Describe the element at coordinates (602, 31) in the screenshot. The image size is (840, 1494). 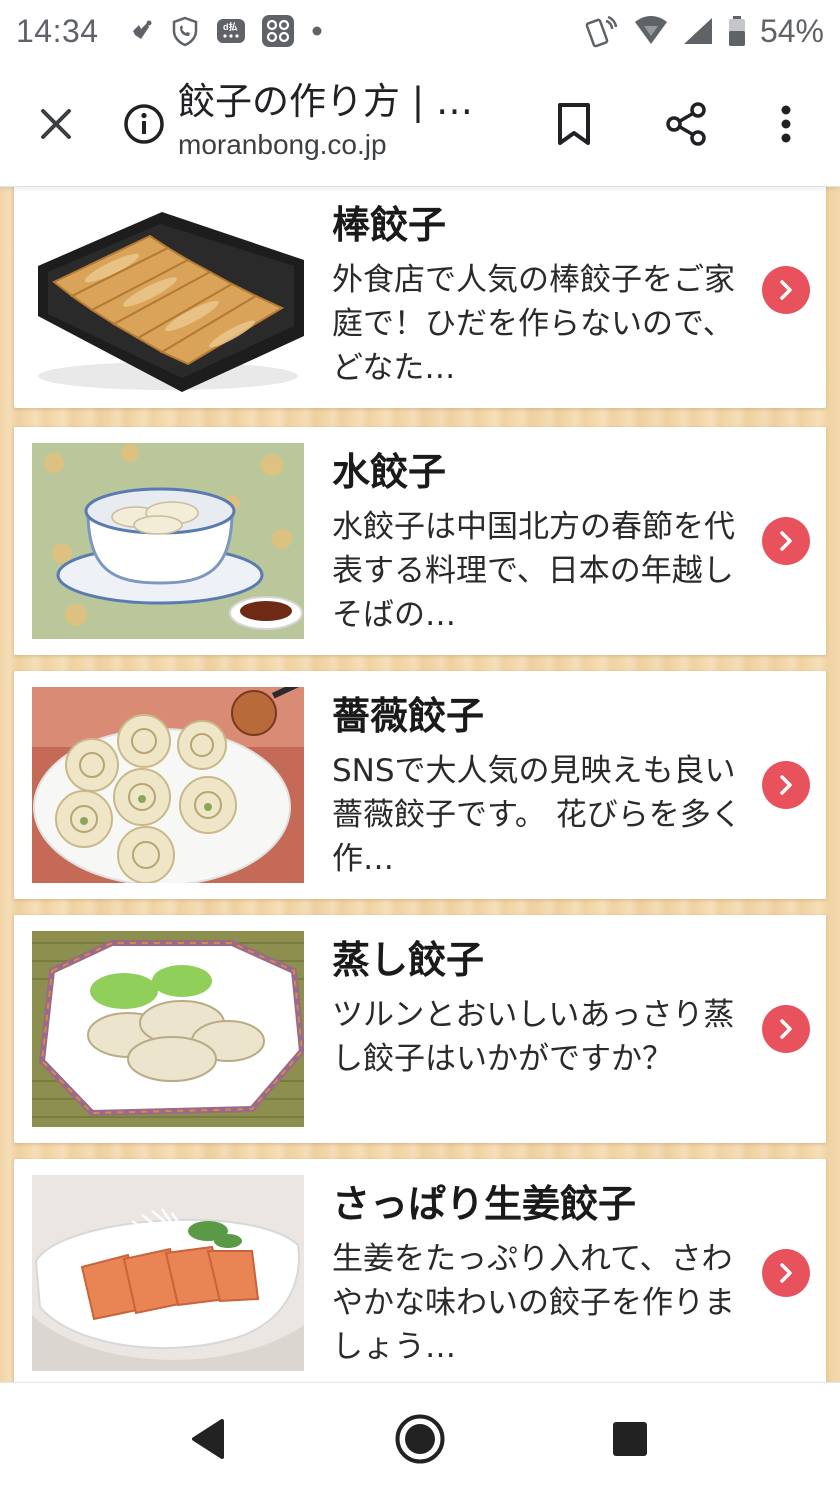
I see `nfc-phone-icon` at that location.